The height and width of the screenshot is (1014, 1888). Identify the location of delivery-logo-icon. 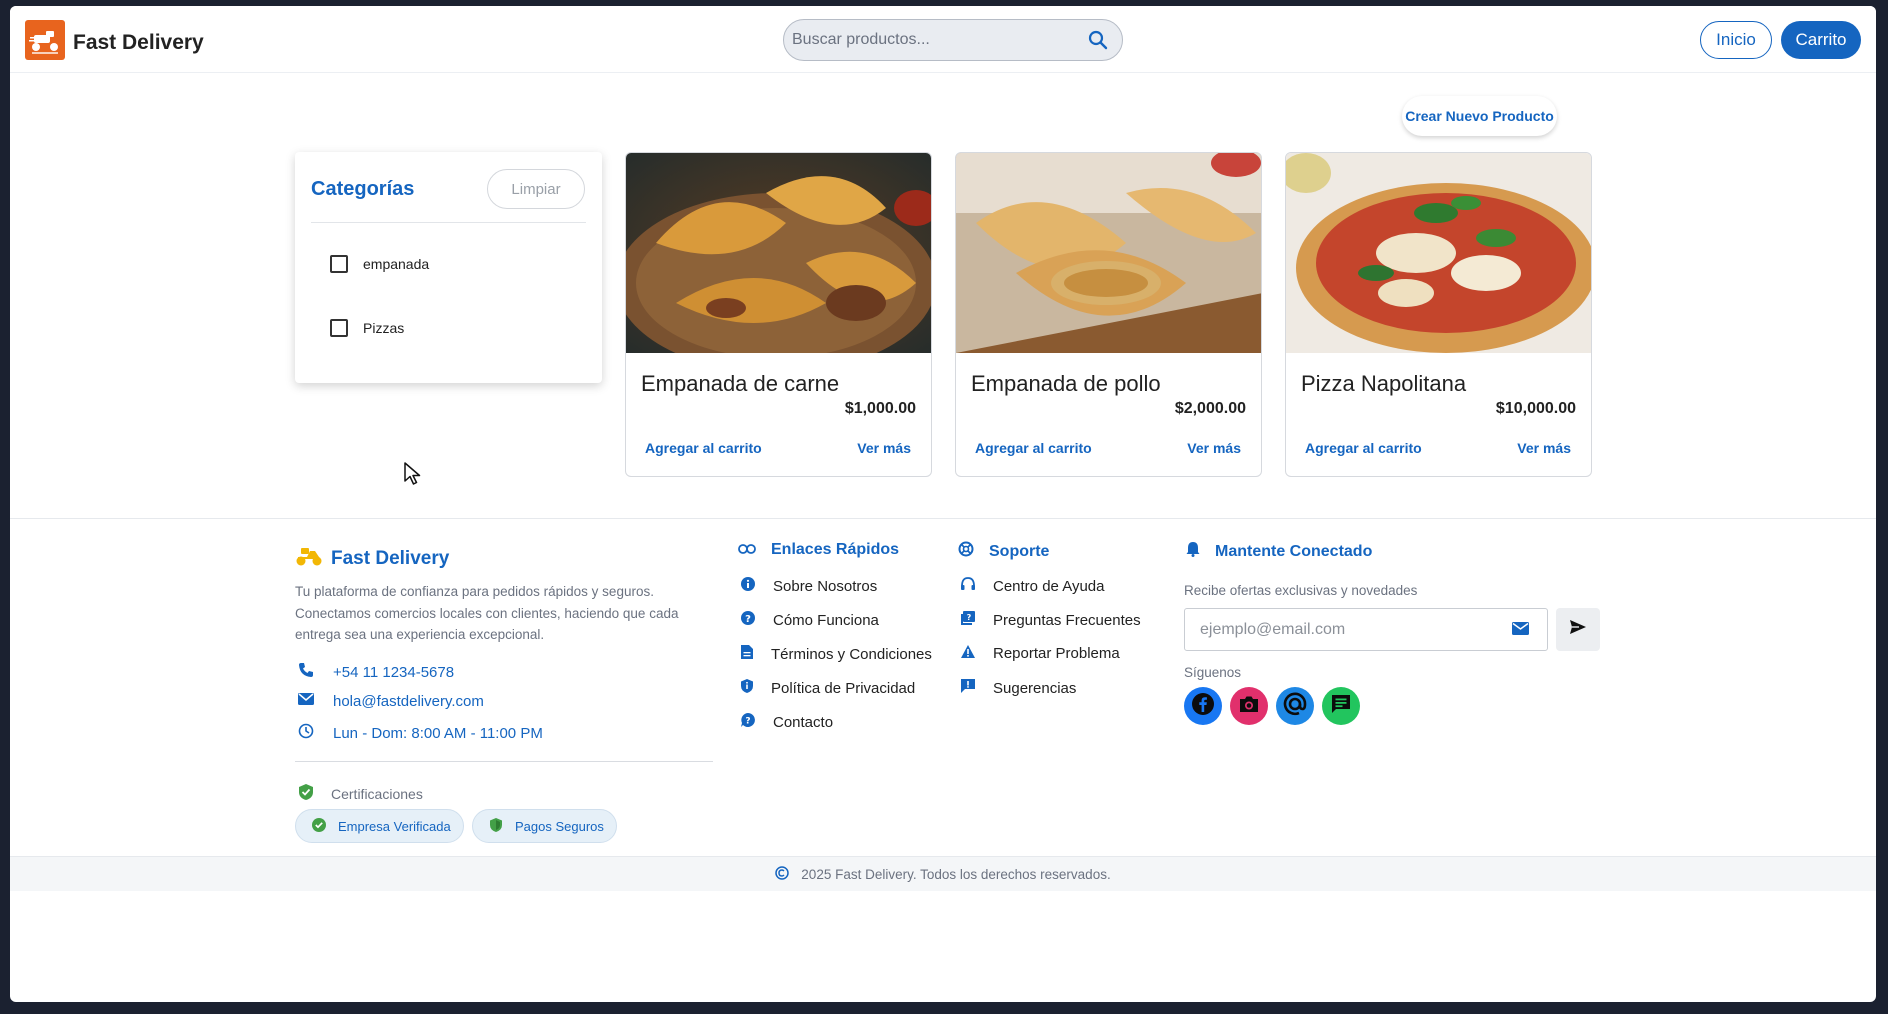
(45, 40).